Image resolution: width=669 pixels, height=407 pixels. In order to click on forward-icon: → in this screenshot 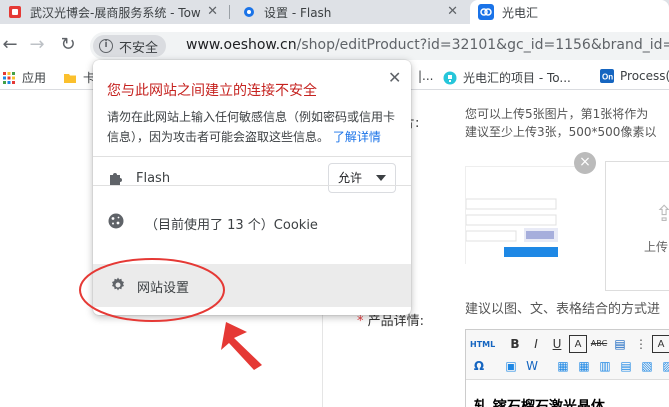, I will do `click(37, 45)`.